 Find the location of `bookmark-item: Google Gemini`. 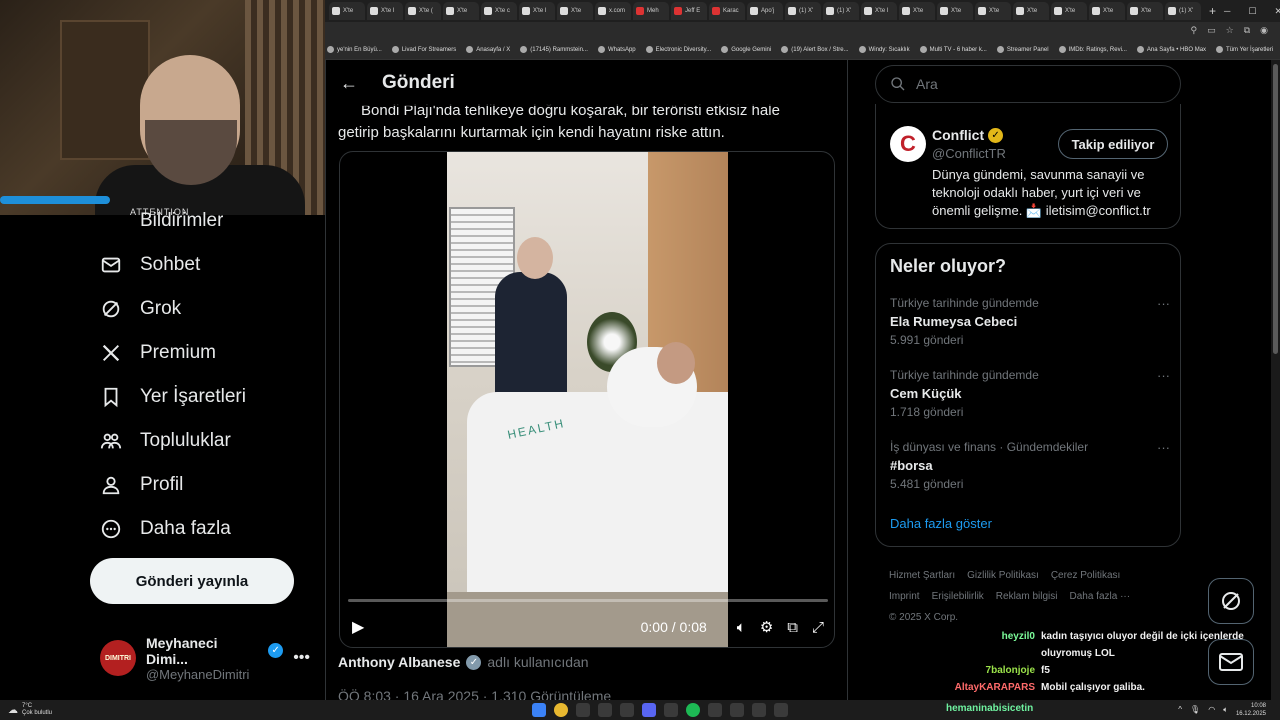

bookmark-item: Google Gemini is located at coordinates (746, 49).